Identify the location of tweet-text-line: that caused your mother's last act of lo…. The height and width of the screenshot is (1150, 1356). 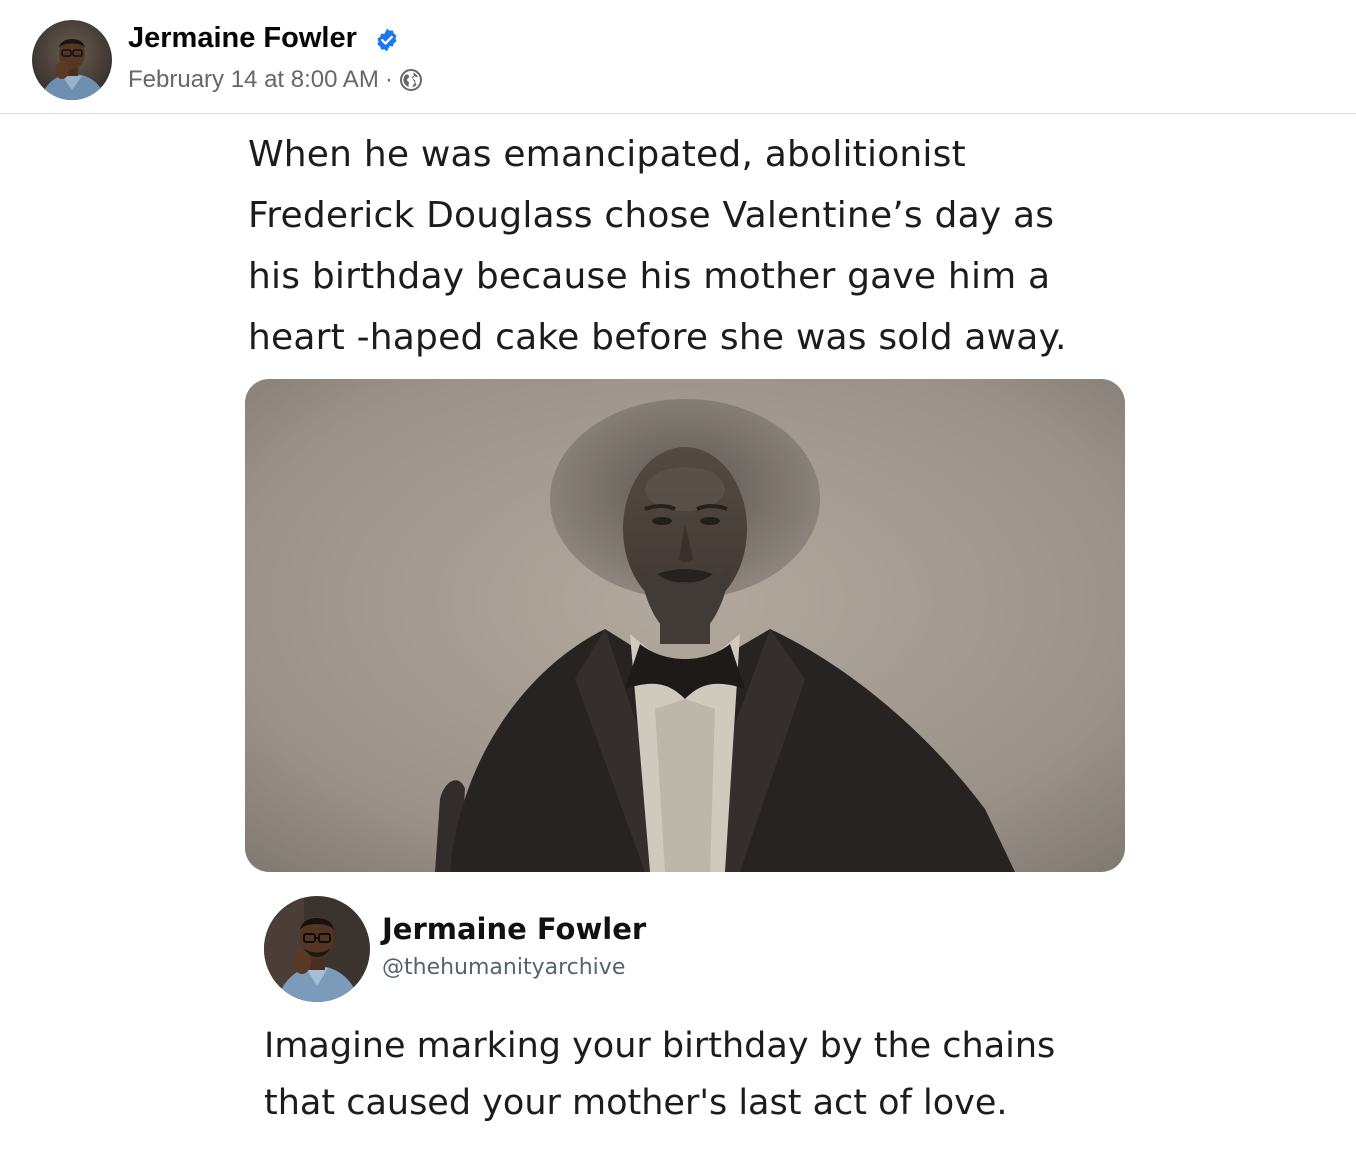
(636, 1103).